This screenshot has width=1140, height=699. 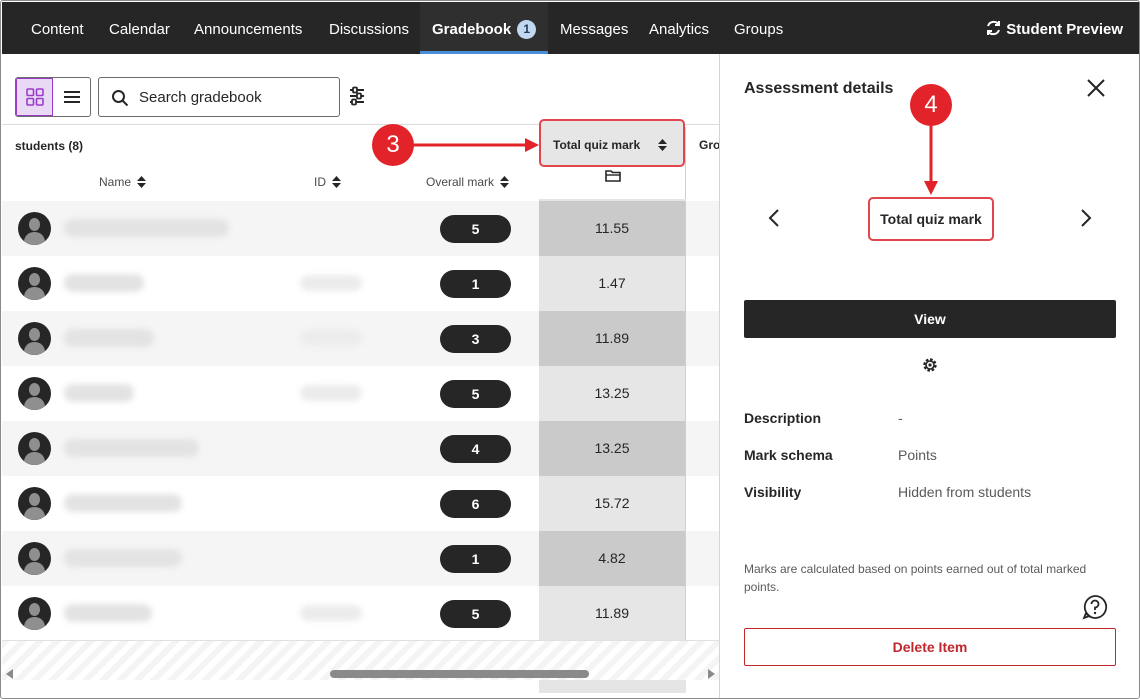 What do you see at coordinates (360, 503) in the screenshot?
I see `table-row: 6 15.72` at bounding box center [360, 503].